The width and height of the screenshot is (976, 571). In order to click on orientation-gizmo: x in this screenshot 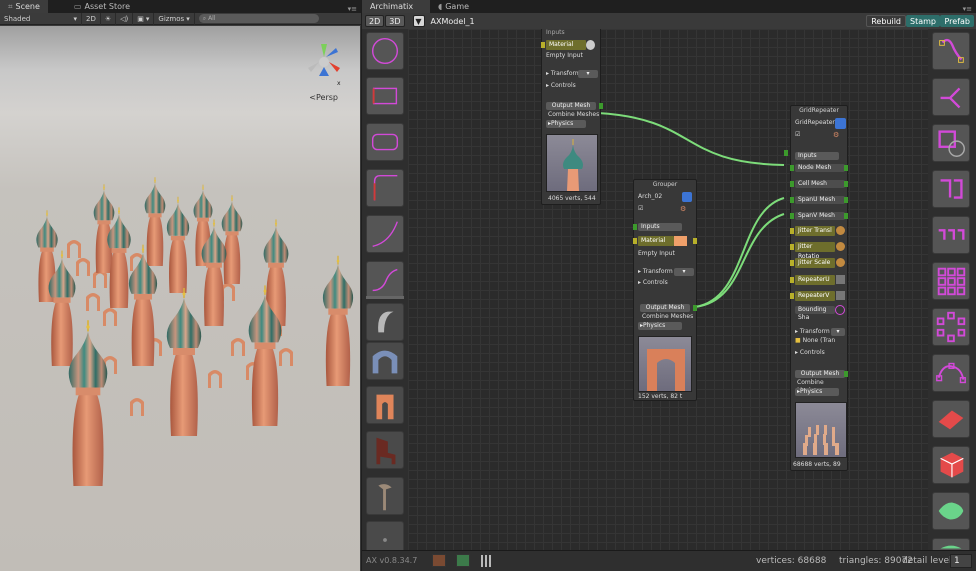, I will do `click(324, 65)`.